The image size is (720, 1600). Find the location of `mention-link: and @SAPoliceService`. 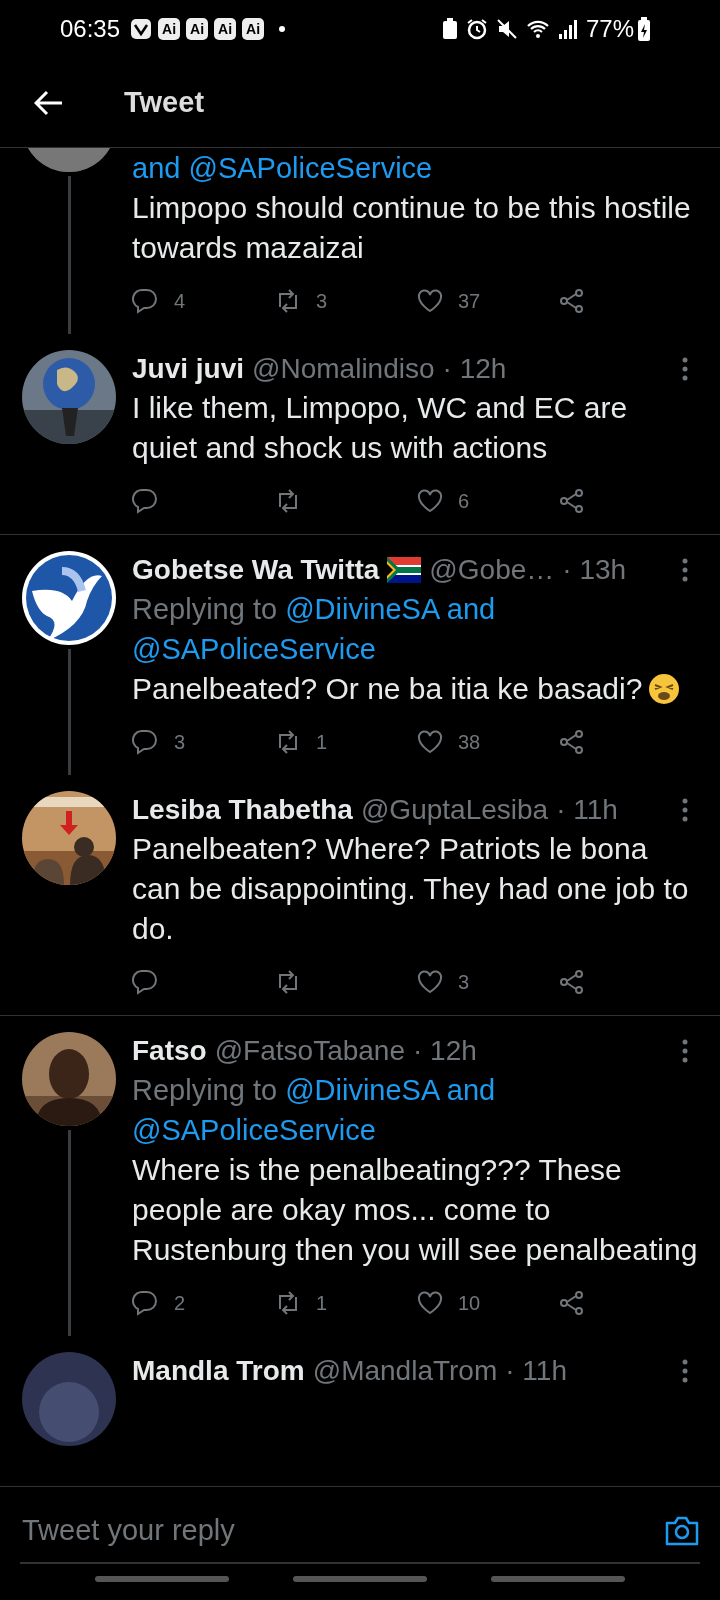

mention-link: and @SAPoliceService is located at coordinates (282, 168).